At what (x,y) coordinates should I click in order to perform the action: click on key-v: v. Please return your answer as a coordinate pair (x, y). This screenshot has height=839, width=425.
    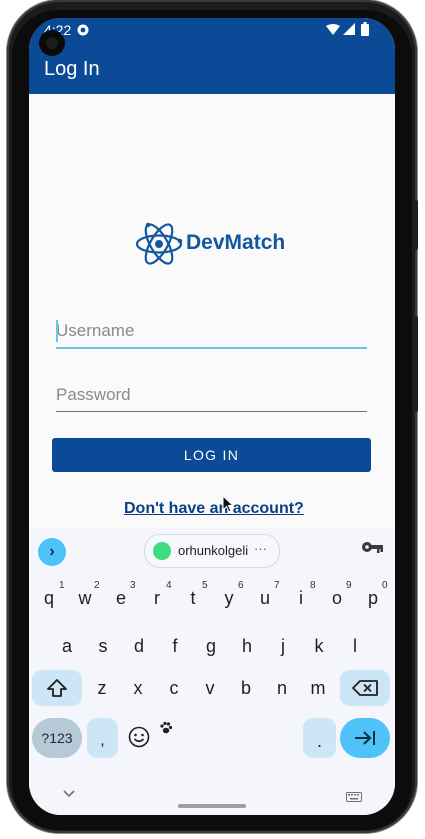
    Looking at the image, I should click on (210, 688).